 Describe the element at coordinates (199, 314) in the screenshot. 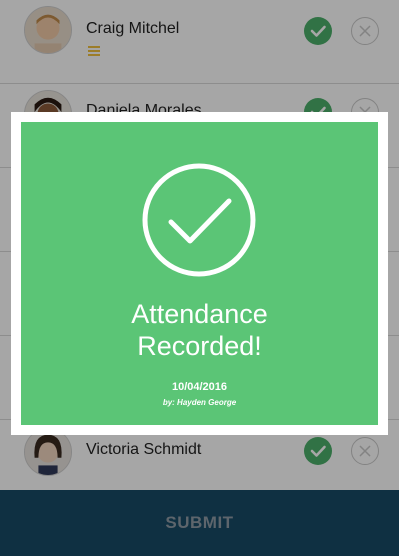

I see `dialog-title-line1: Attendance` at that location.